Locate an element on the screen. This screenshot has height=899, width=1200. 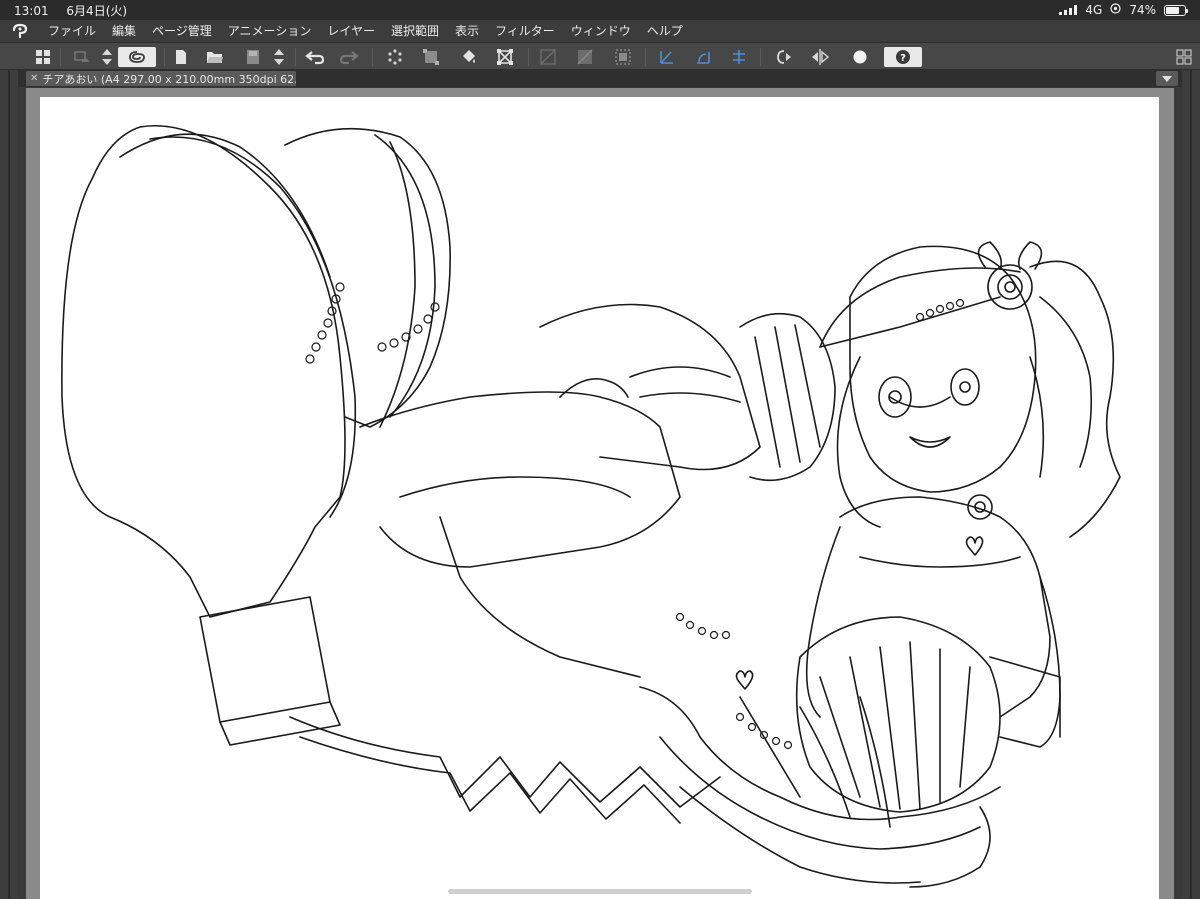
redo-icon is located at coordinates (349, 57).